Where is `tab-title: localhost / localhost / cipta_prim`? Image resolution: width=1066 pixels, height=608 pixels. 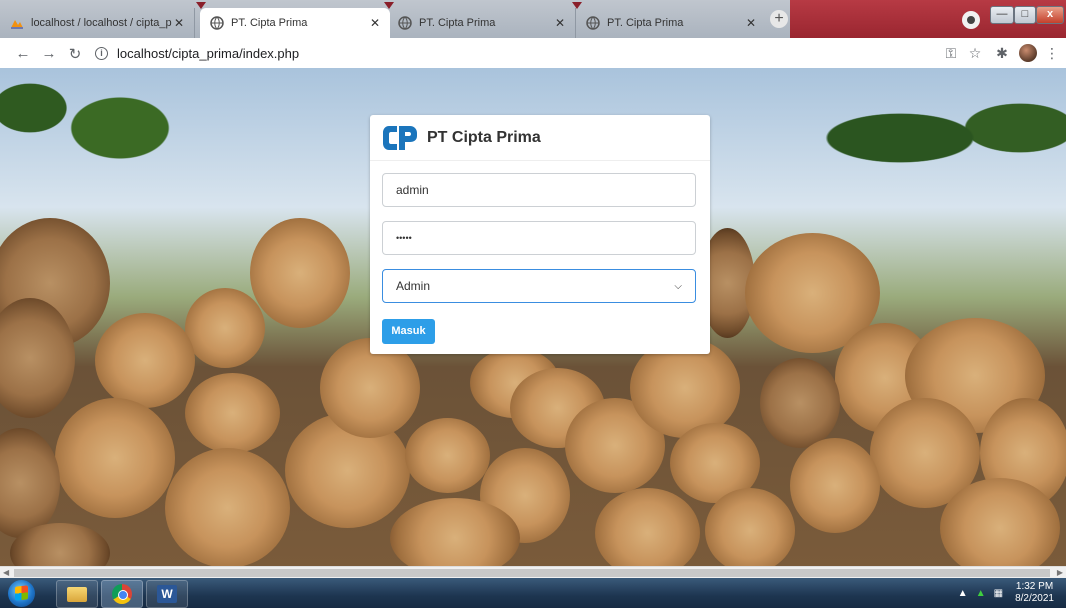 tab-title: localhost / localhost / cipta_prim is located at coordinates (101, 23).